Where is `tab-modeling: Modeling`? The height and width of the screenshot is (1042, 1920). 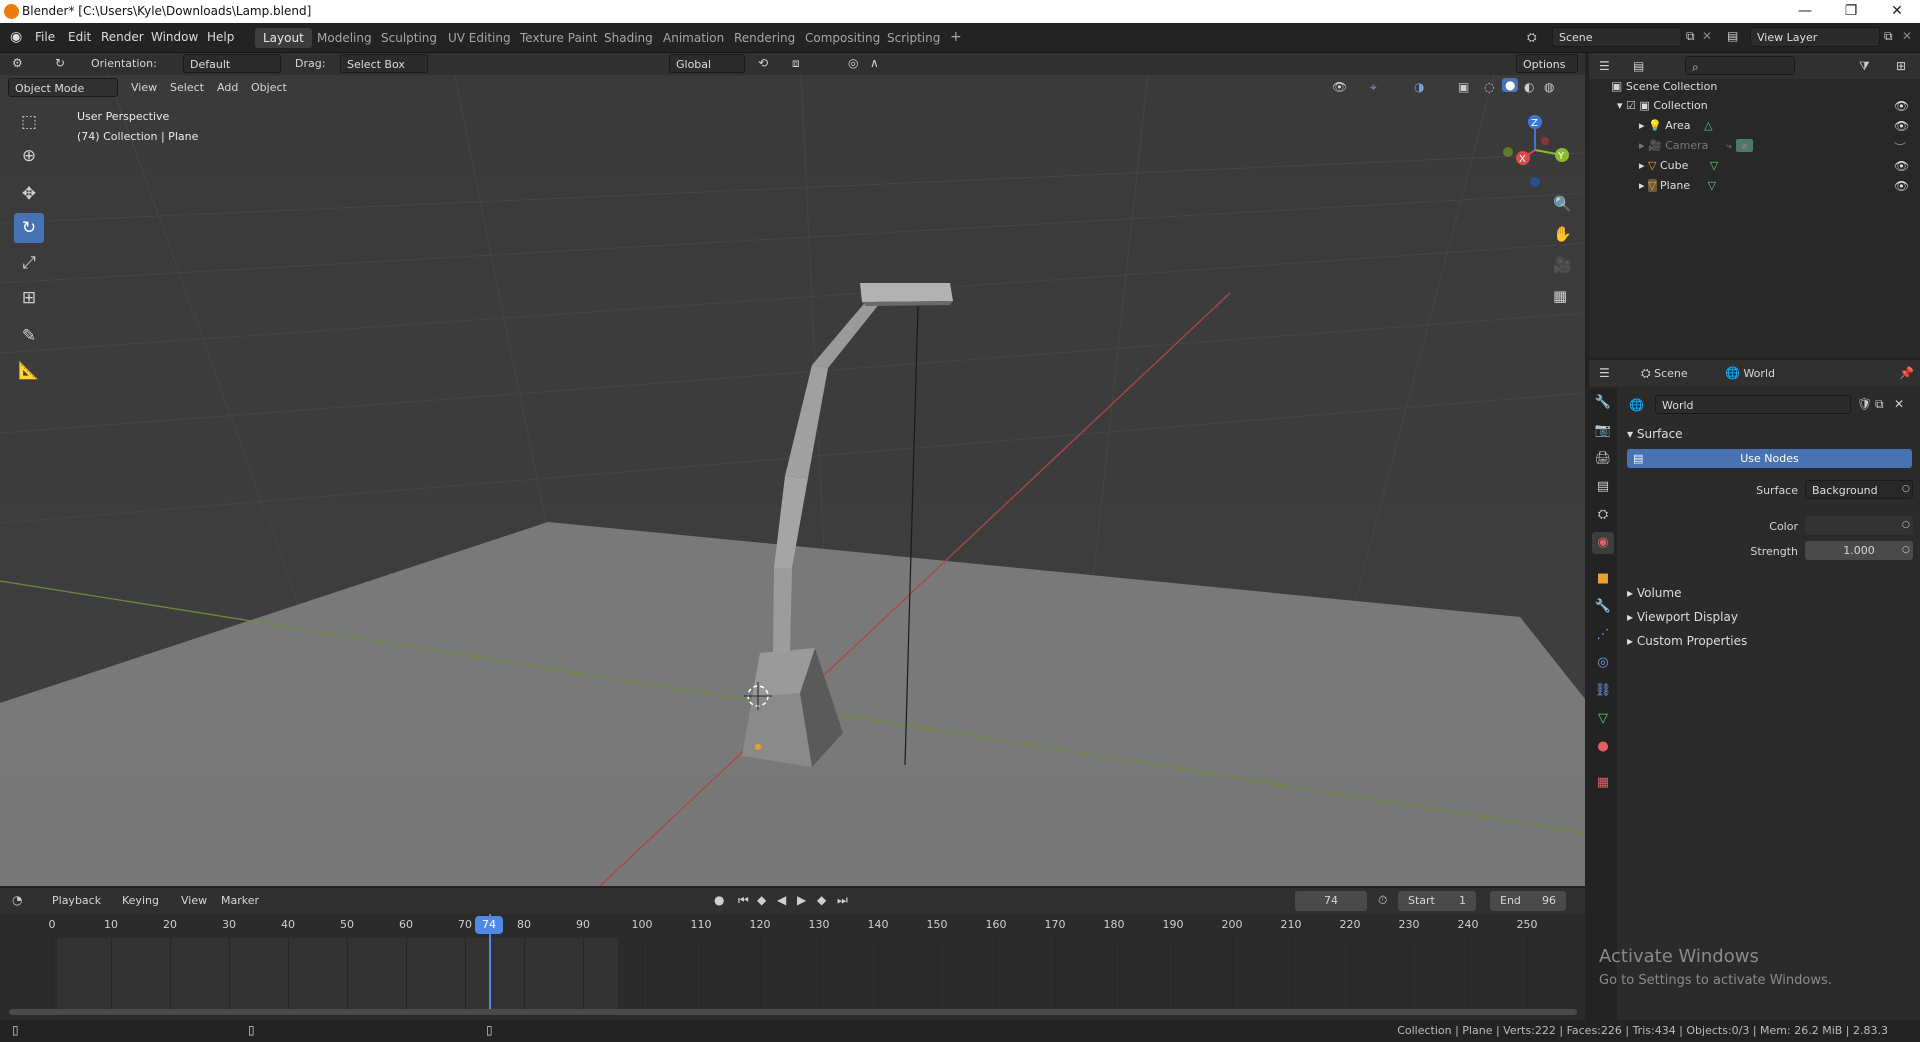 tab-modeling: Modeling is located at coordinates (344, 38).